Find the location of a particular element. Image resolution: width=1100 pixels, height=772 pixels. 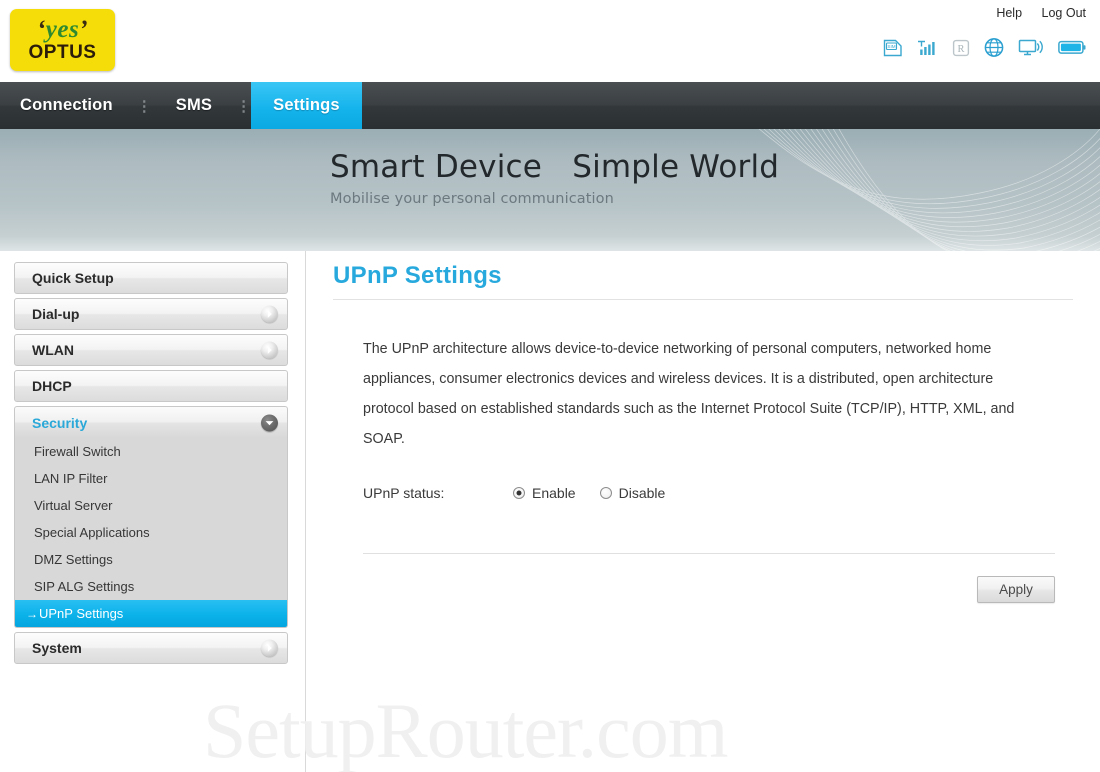

logo-yes-text: ‘yes’ is located at coordinates (62, 29).